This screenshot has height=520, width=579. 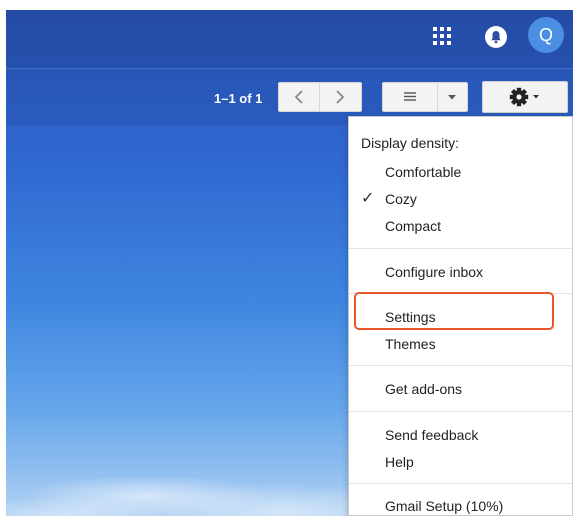 I want to click on chevron-left-icon, so click(x=298, y=97).